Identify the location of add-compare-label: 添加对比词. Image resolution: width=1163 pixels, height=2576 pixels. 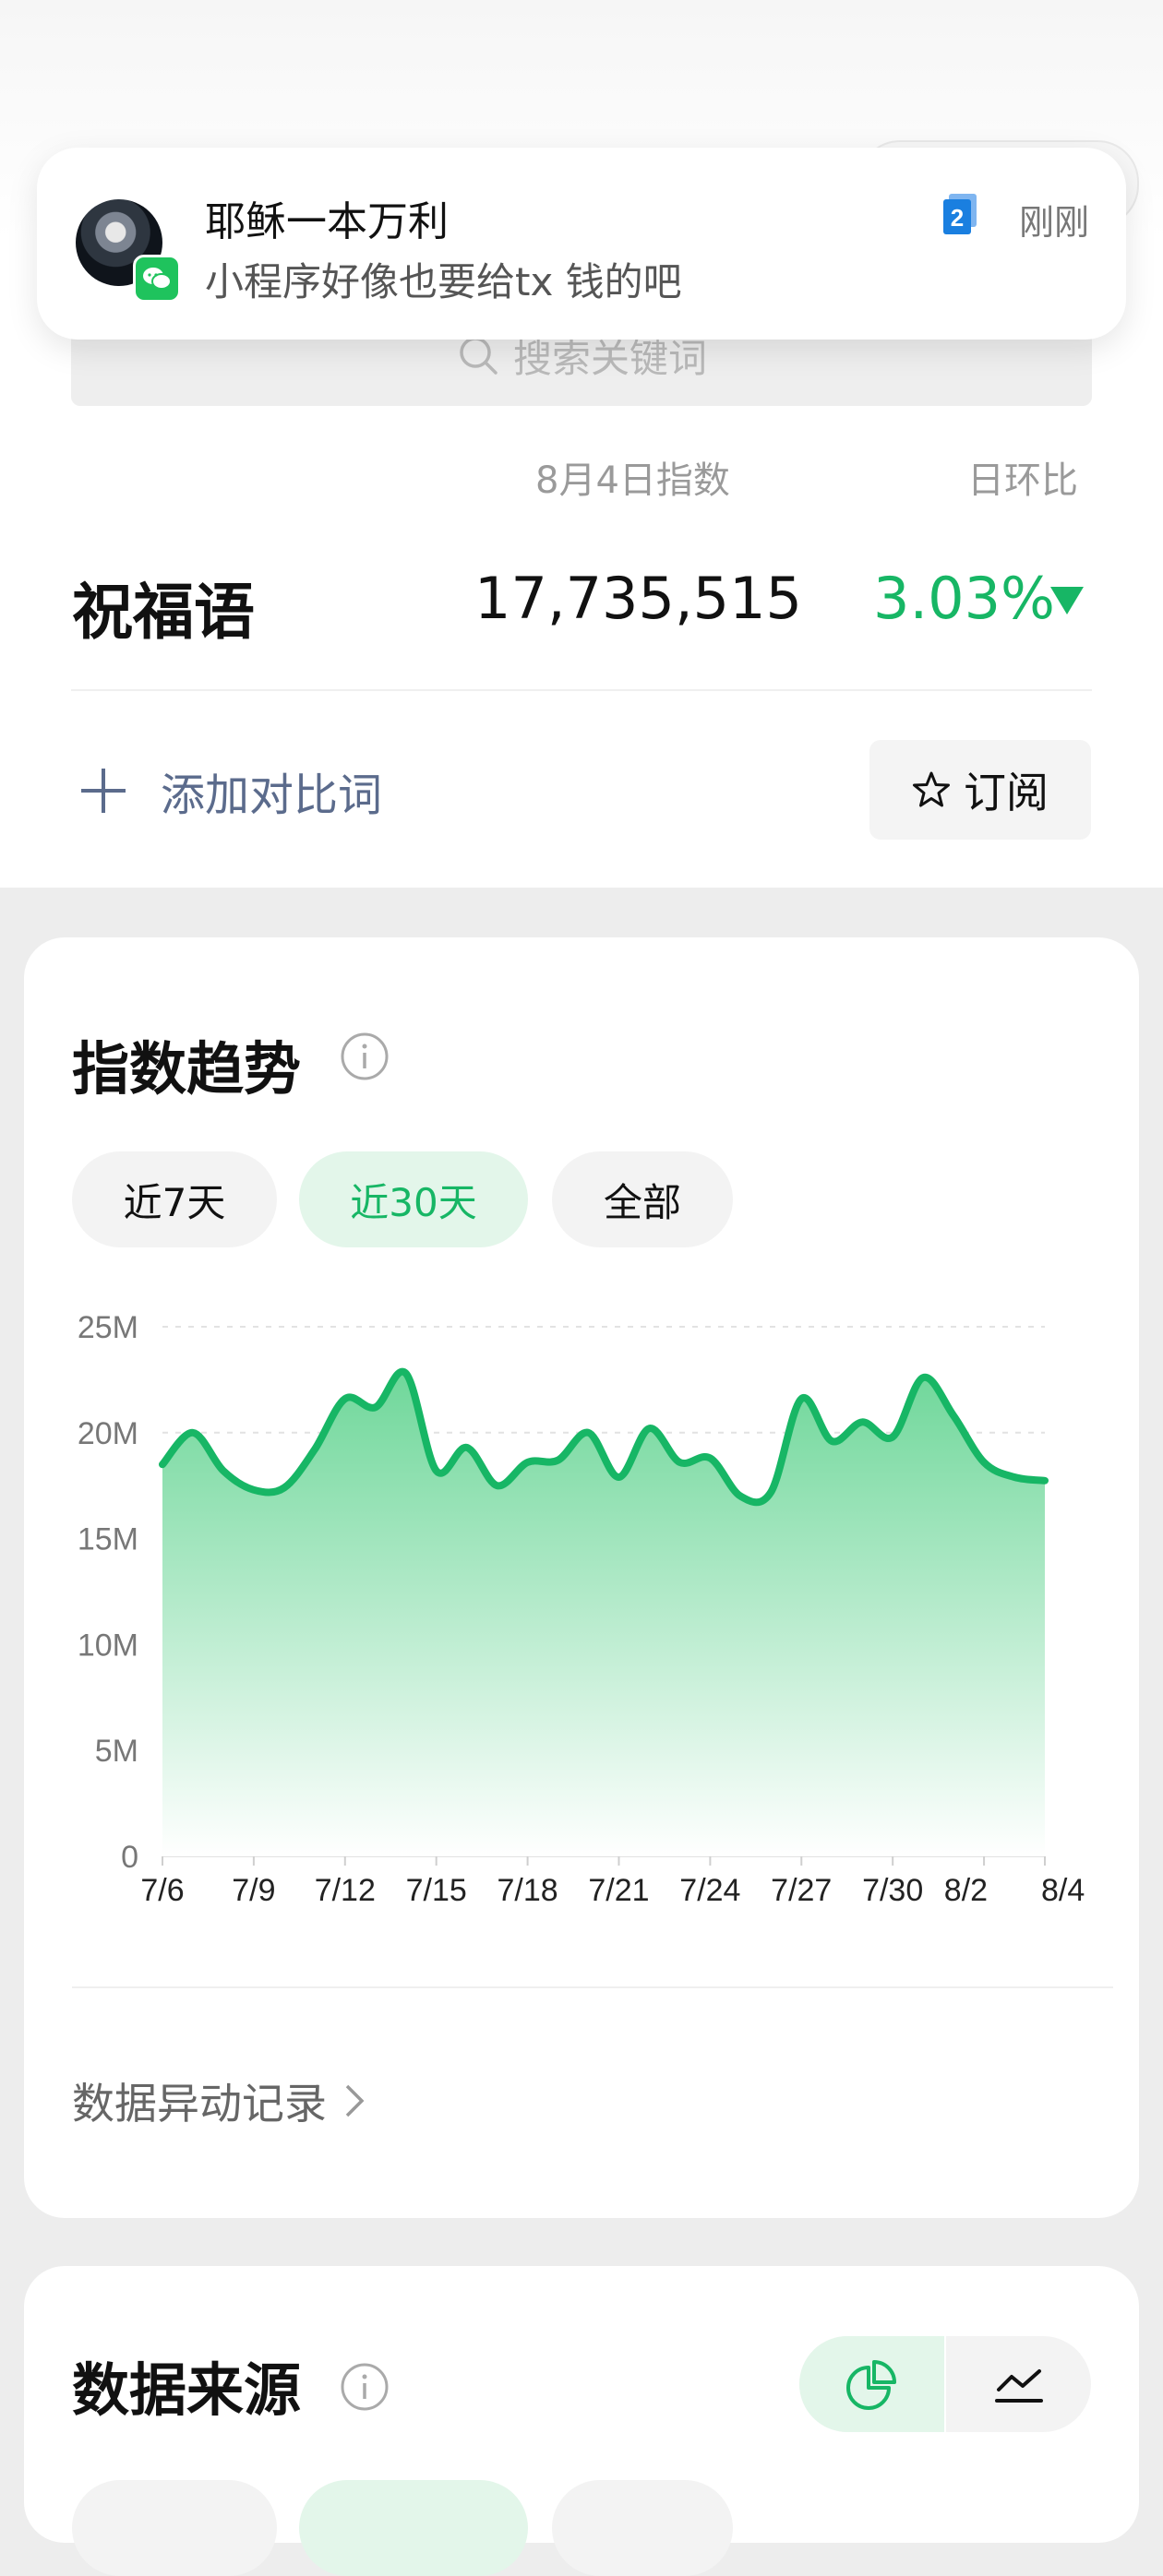
(272, 795).